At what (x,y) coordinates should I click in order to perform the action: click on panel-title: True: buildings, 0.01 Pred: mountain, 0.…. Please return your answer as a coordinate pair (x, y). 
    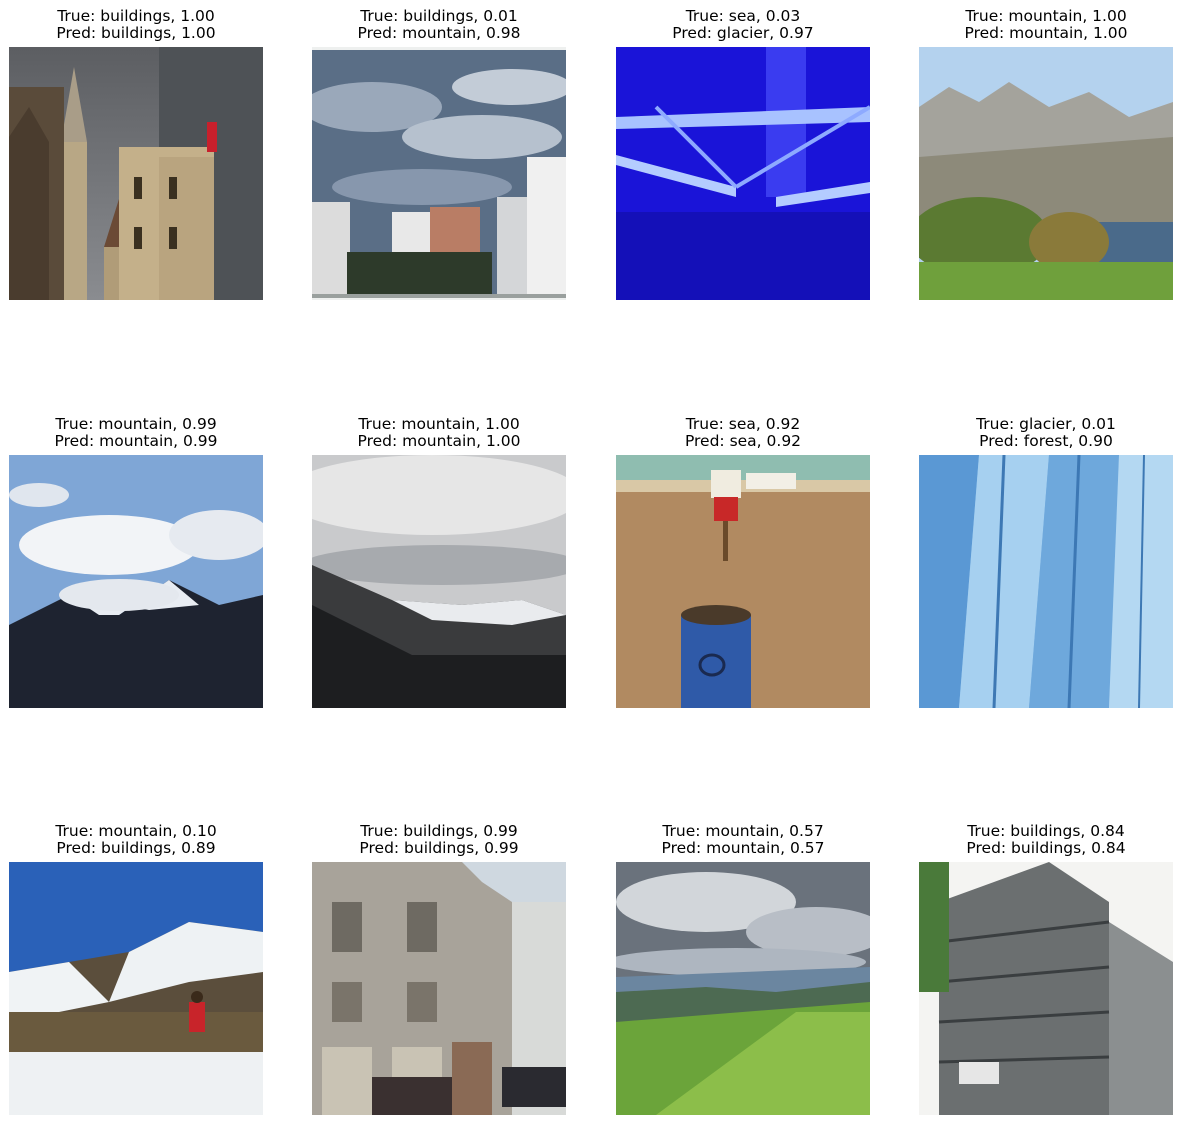
    Looking at the image, I should click on (439, 25).